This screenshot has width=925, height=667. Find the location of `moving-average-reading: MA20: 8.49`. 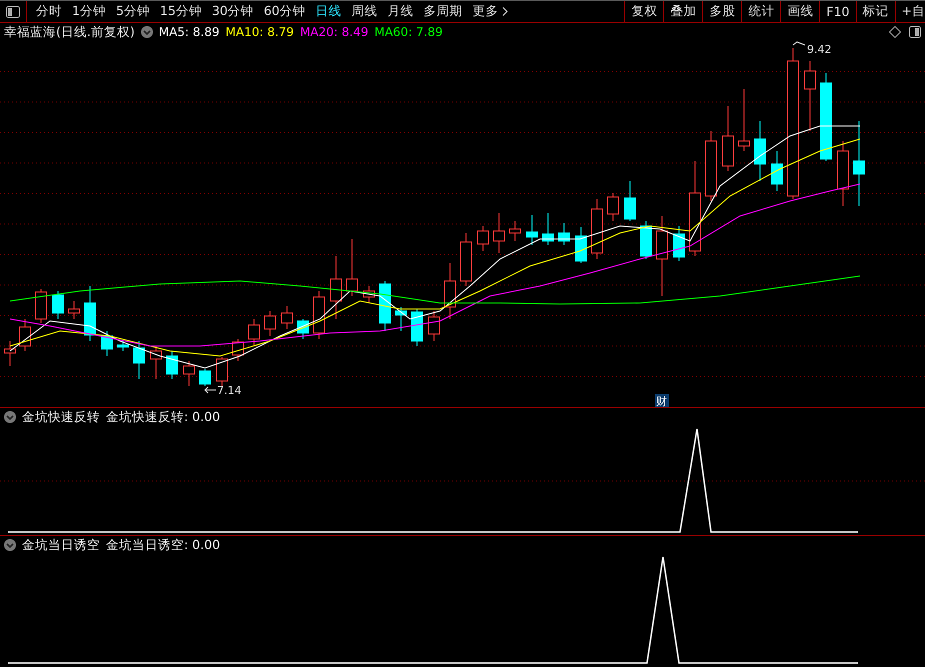

moving-average-reading: MA20: 8.49 is located at coordinates (334, 32).